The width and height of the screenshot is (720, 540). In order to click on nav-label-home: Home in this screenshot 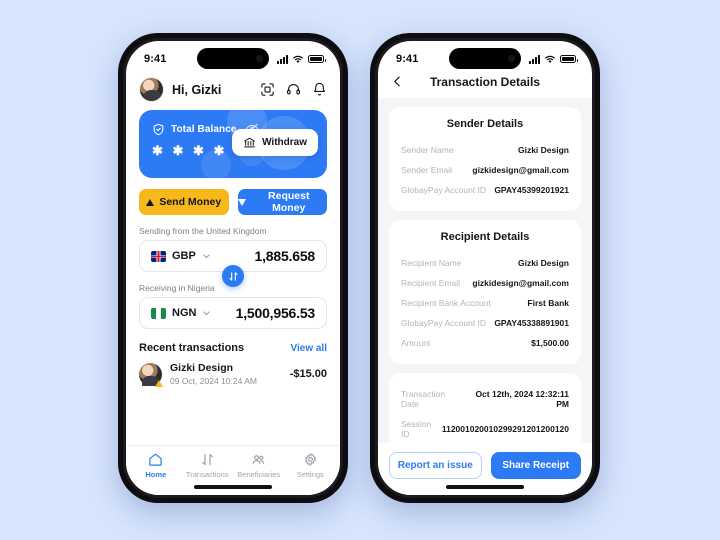, I will do `click(156, 474)`.